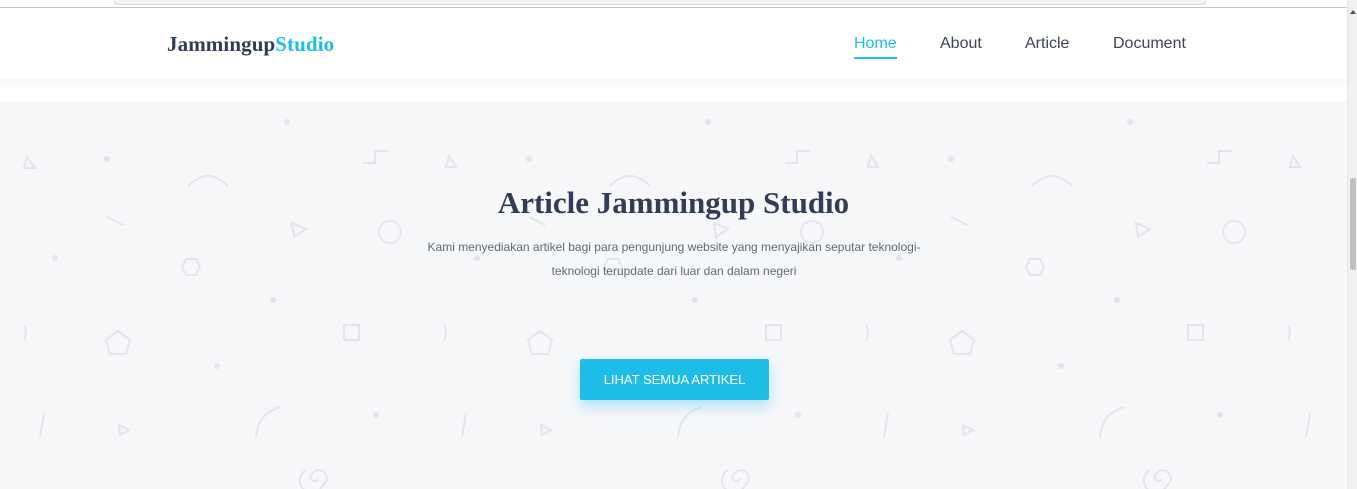  What do you see at coordinates (660, 2) in the screenshot?
I see `browser-address-bar` at bounding box center [660, 2].